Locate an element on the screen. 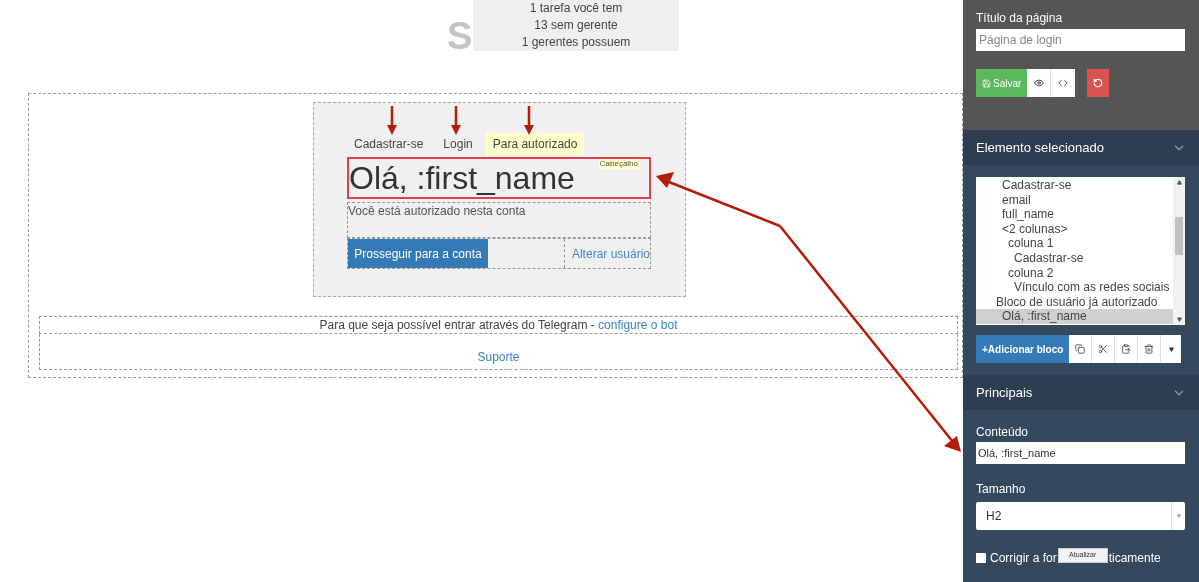  checkbox-label: ticamente is located at coordinates (1134, 558).